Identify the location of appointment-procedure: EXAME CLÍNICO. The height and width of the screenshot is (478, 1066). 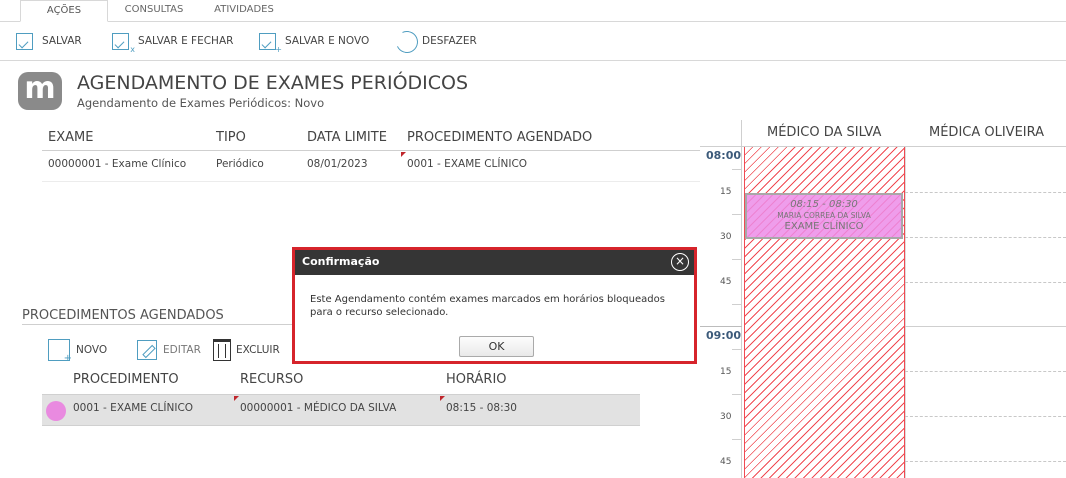
(824, 226).